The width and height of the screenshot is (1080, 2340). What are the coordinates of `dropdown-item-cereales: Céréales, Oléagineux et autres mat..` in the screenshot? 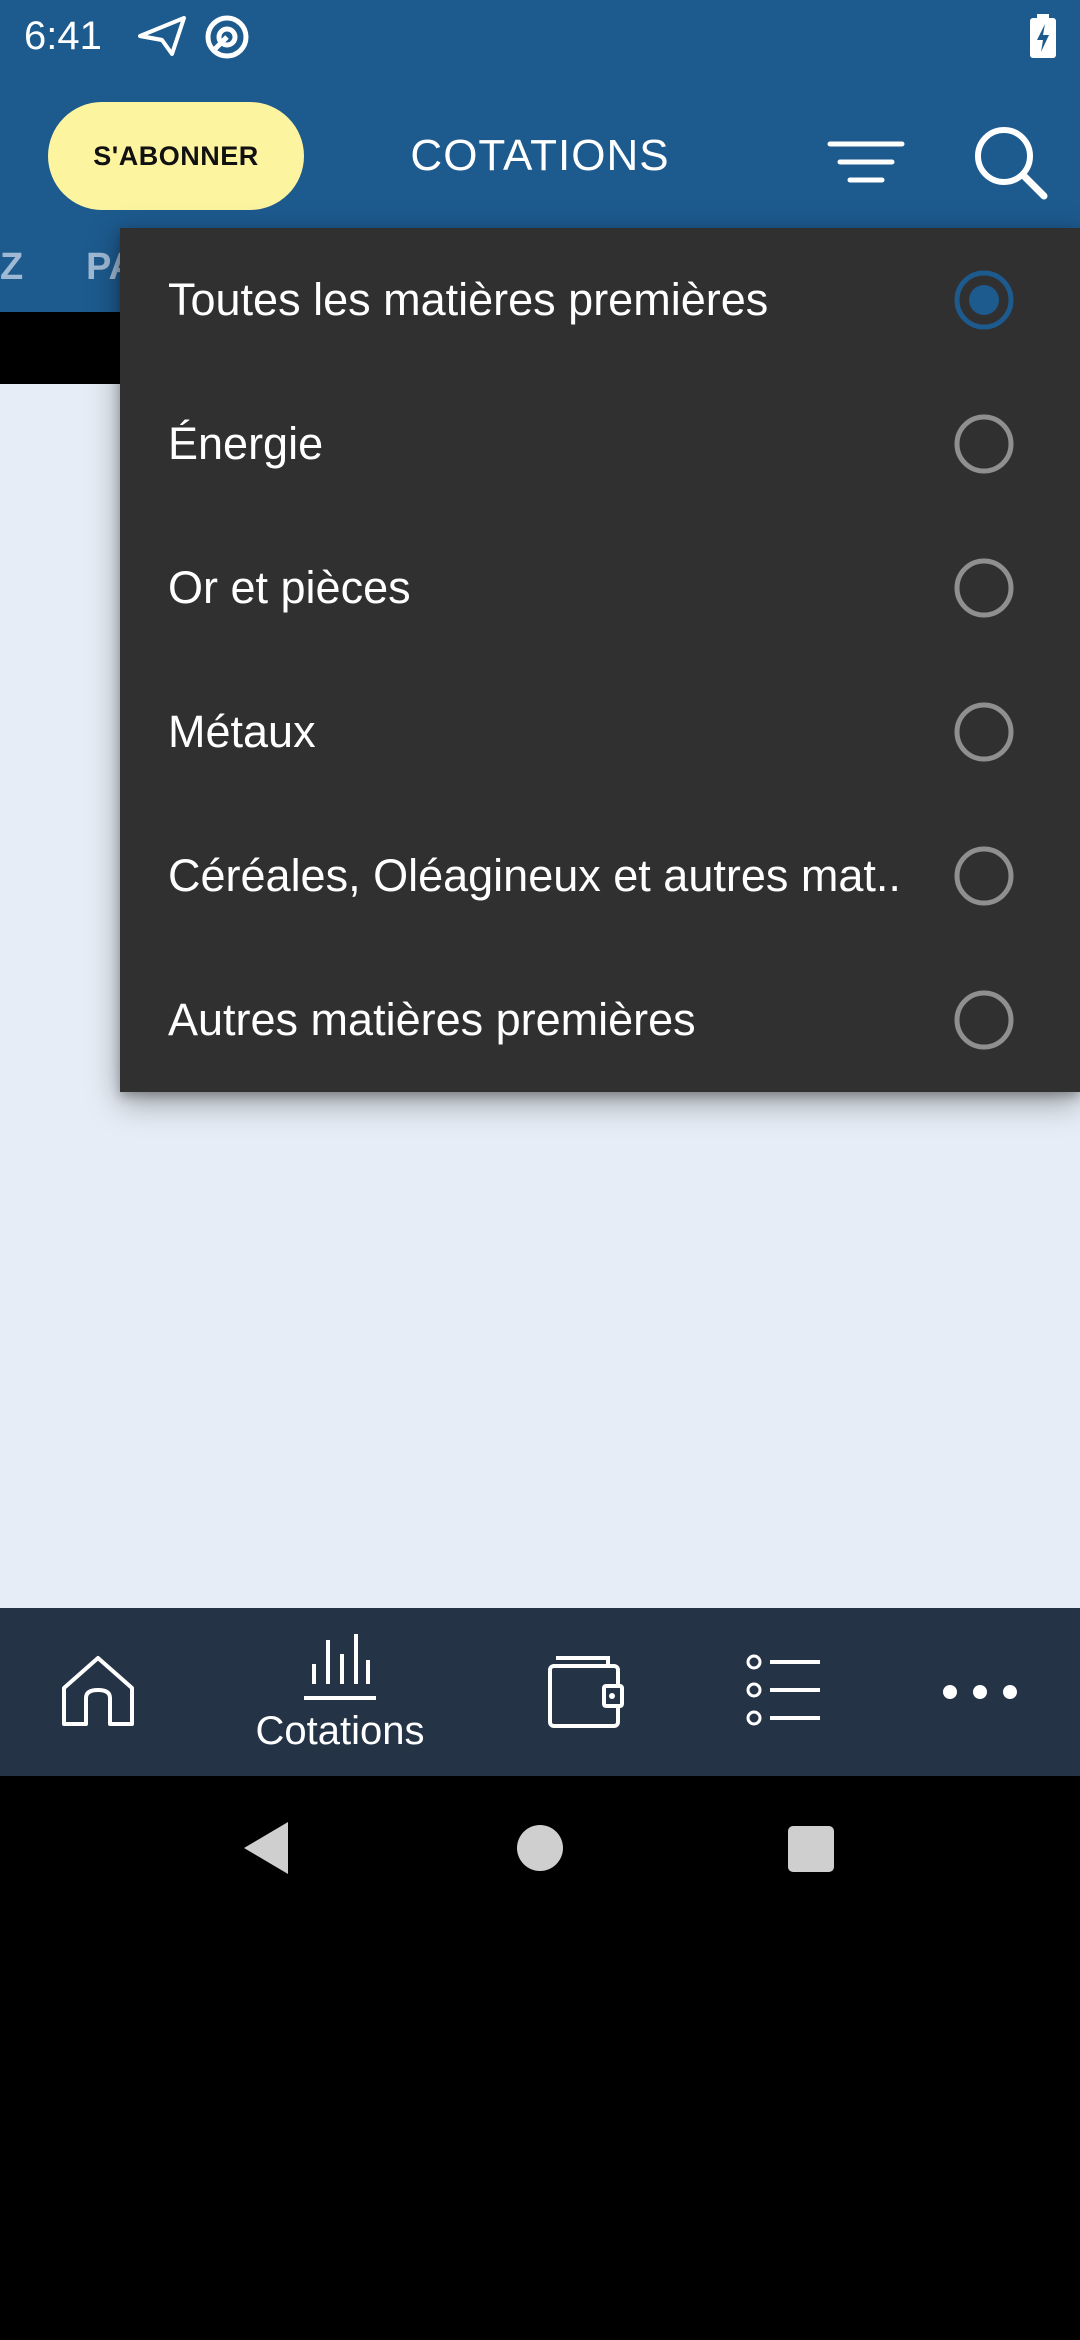 It's located at (600, 876).